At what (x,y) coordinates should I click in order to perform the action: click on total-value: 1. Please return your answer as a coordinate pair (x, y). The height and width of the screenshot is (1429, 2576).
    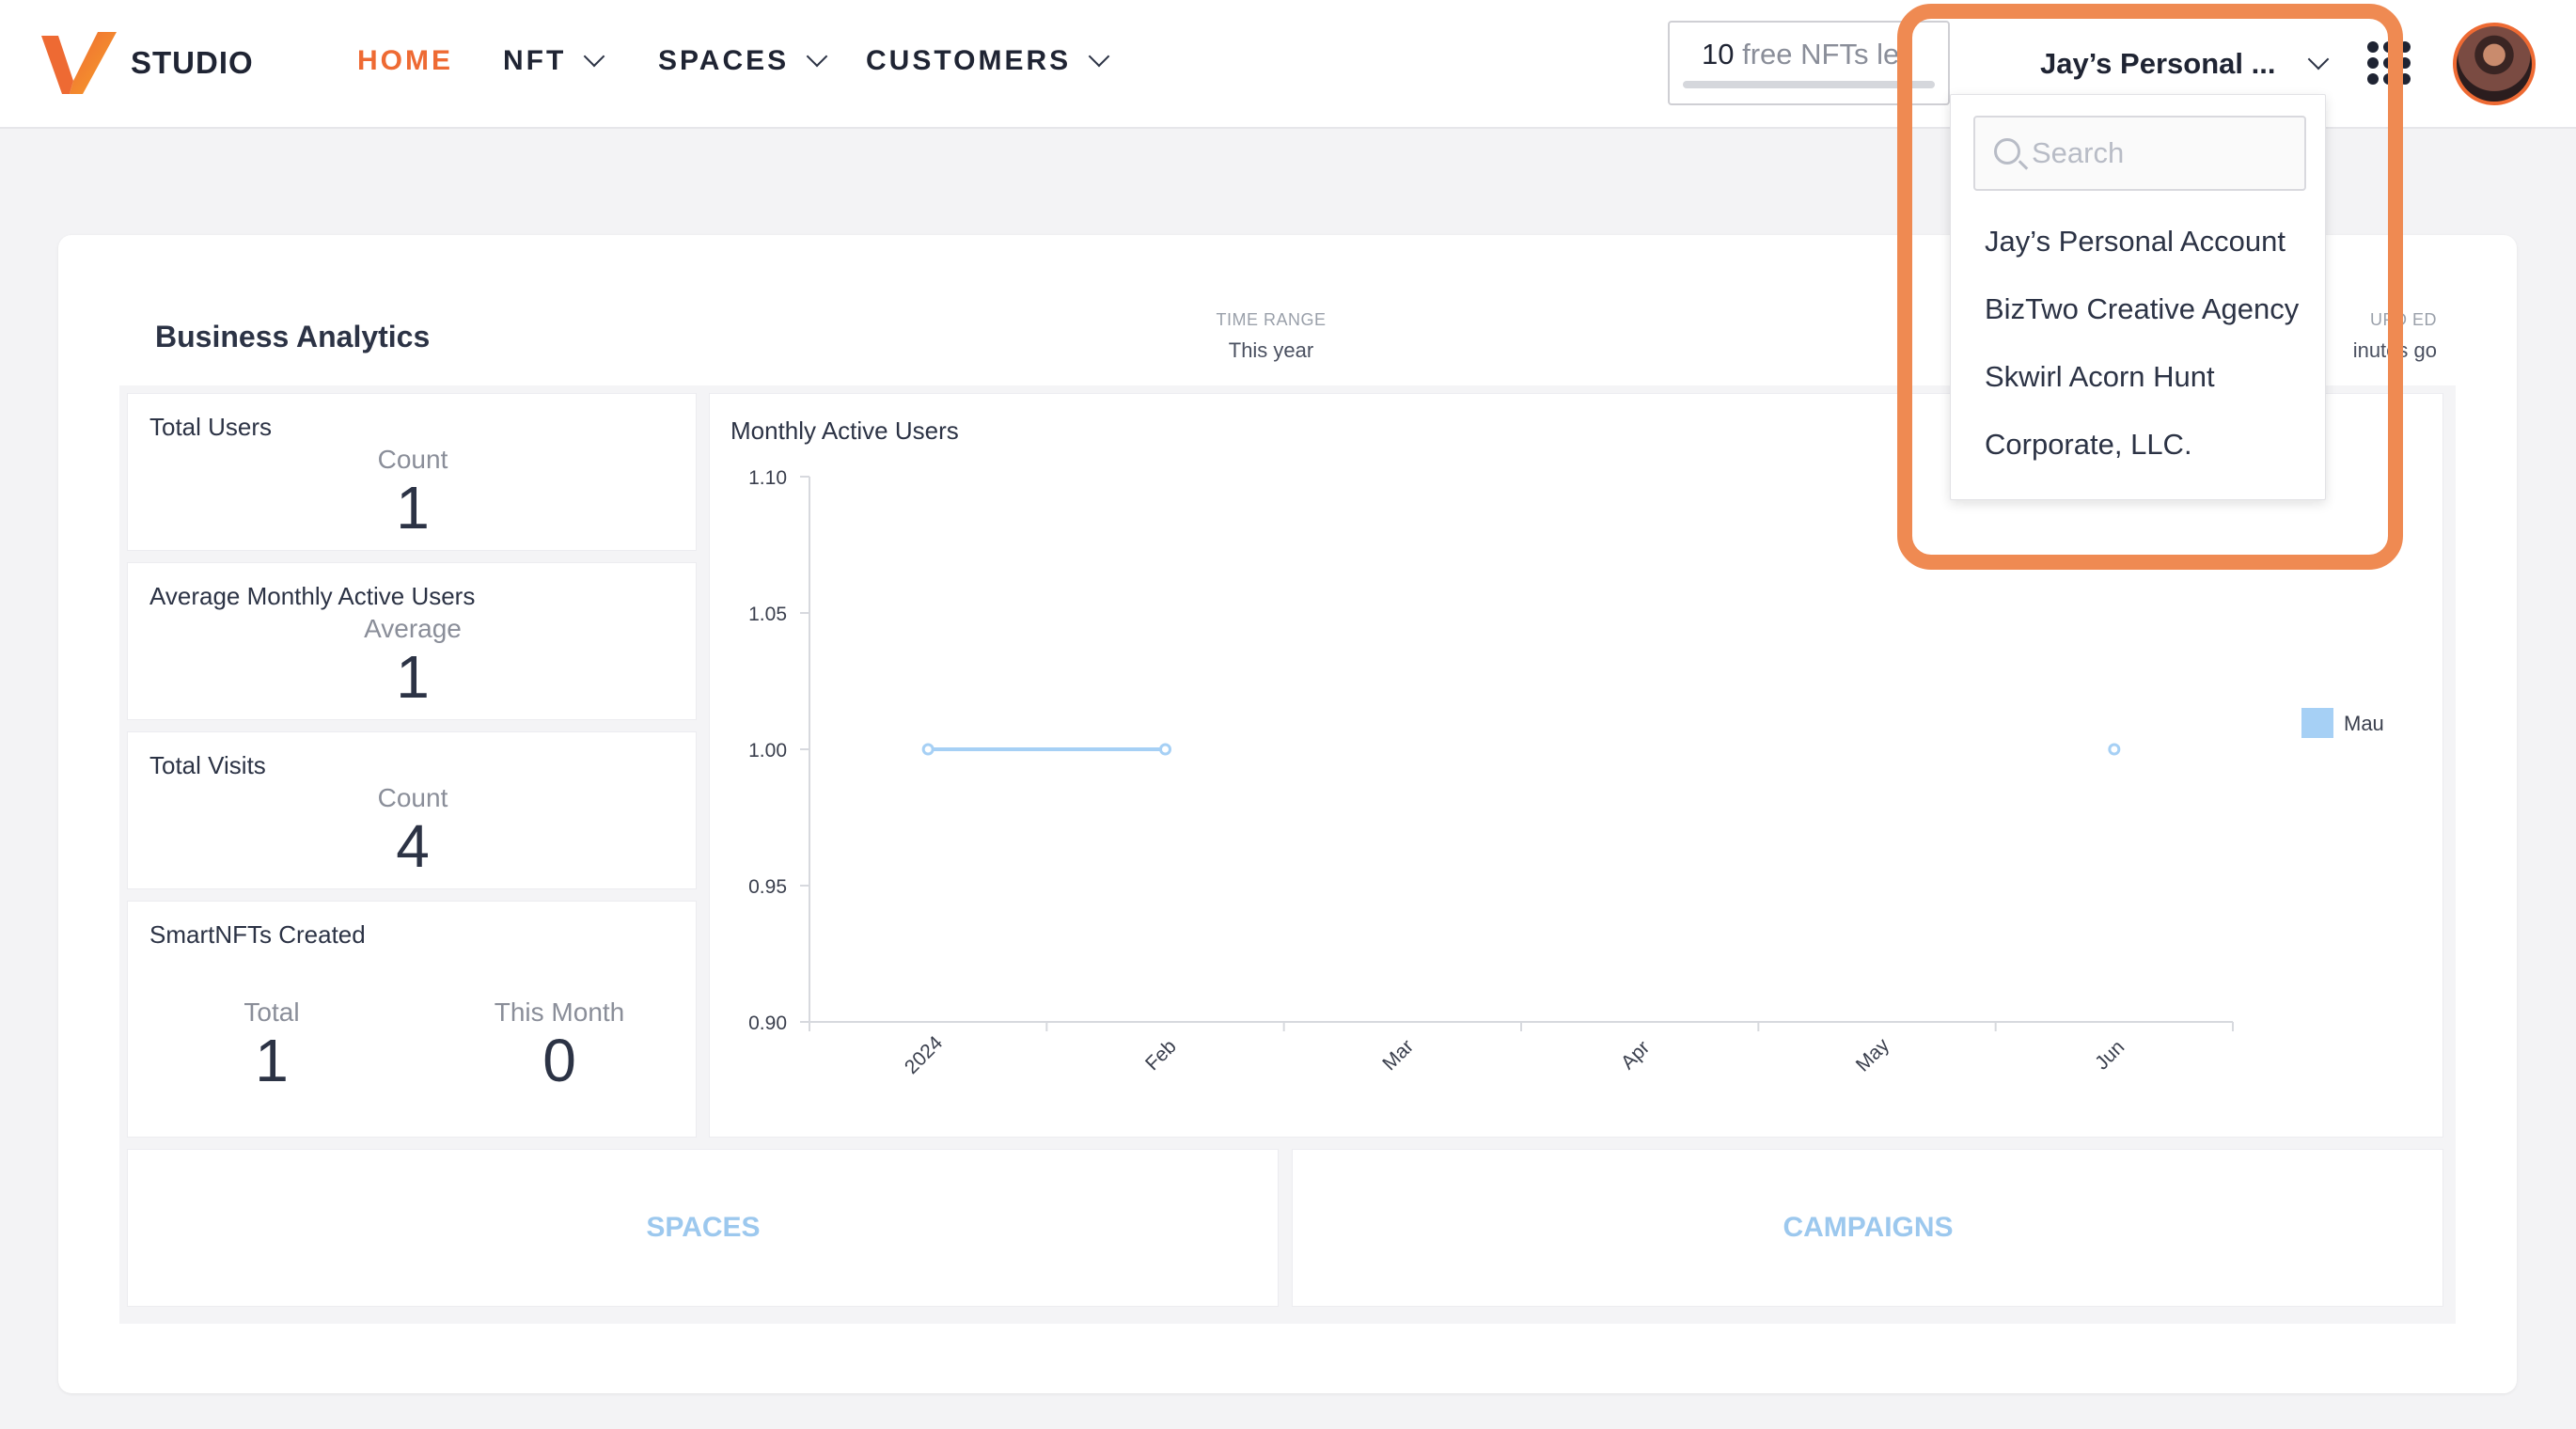
    Looking at the image, I should click on (272, 1060).